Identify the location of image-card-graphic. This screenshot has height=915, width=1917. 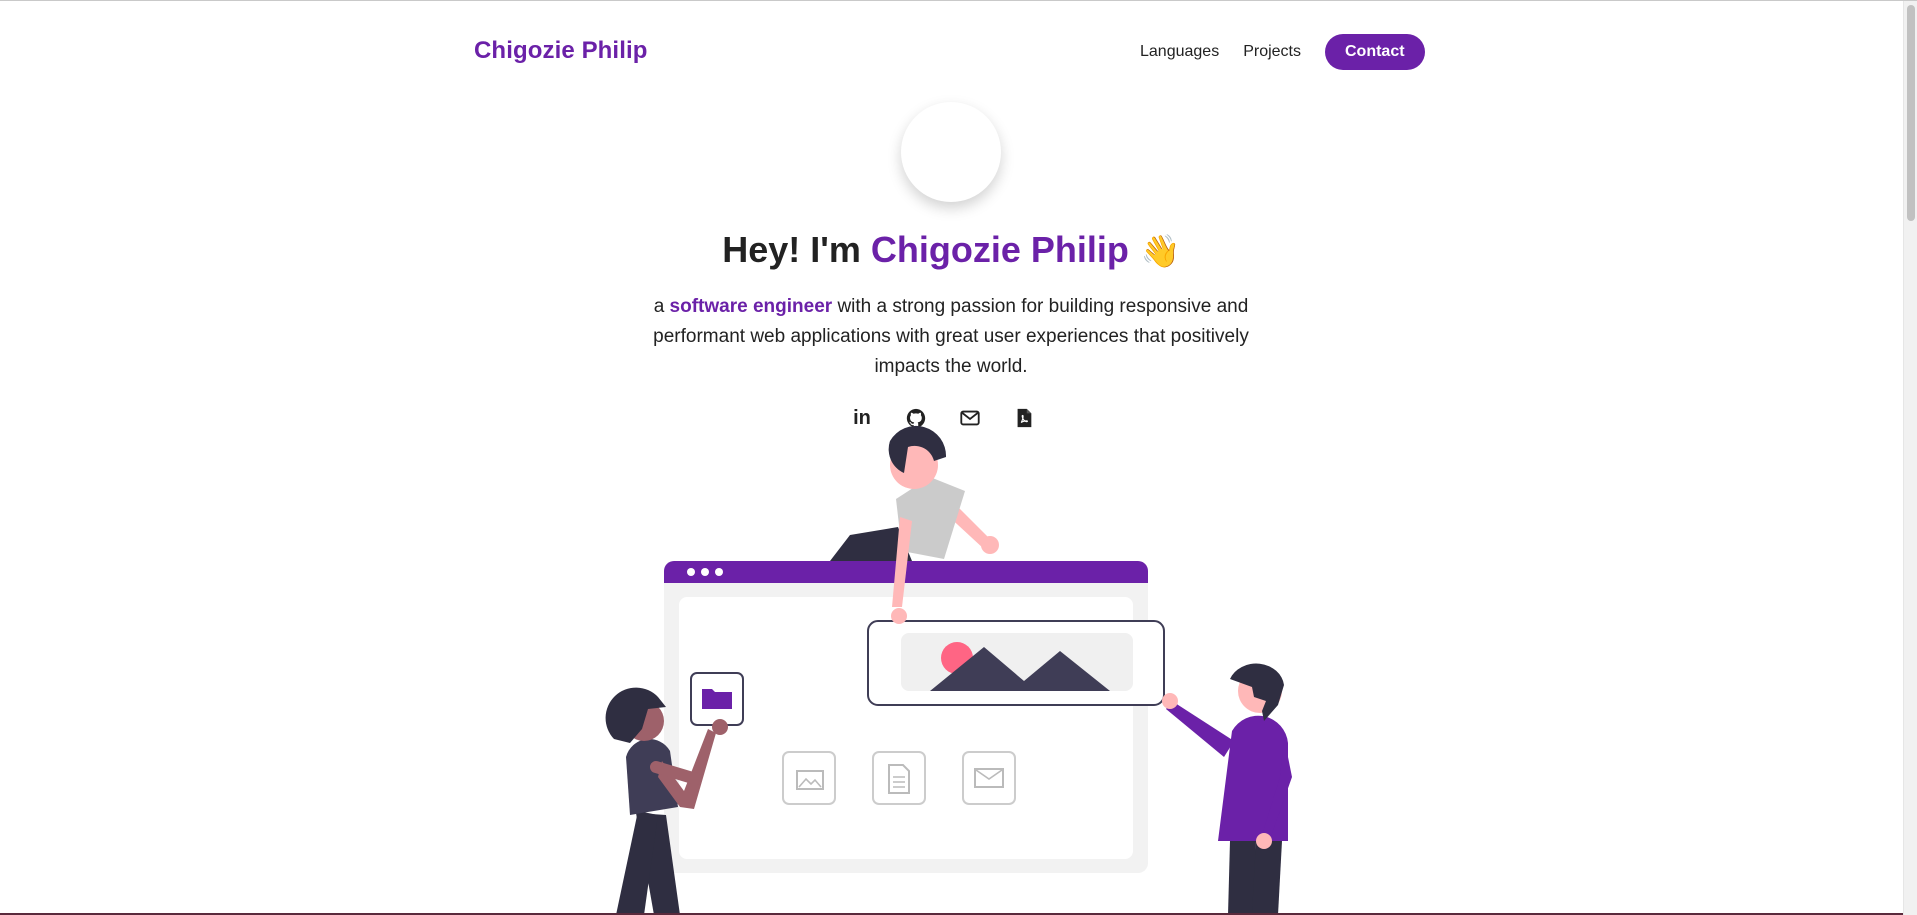
(1016, 663).